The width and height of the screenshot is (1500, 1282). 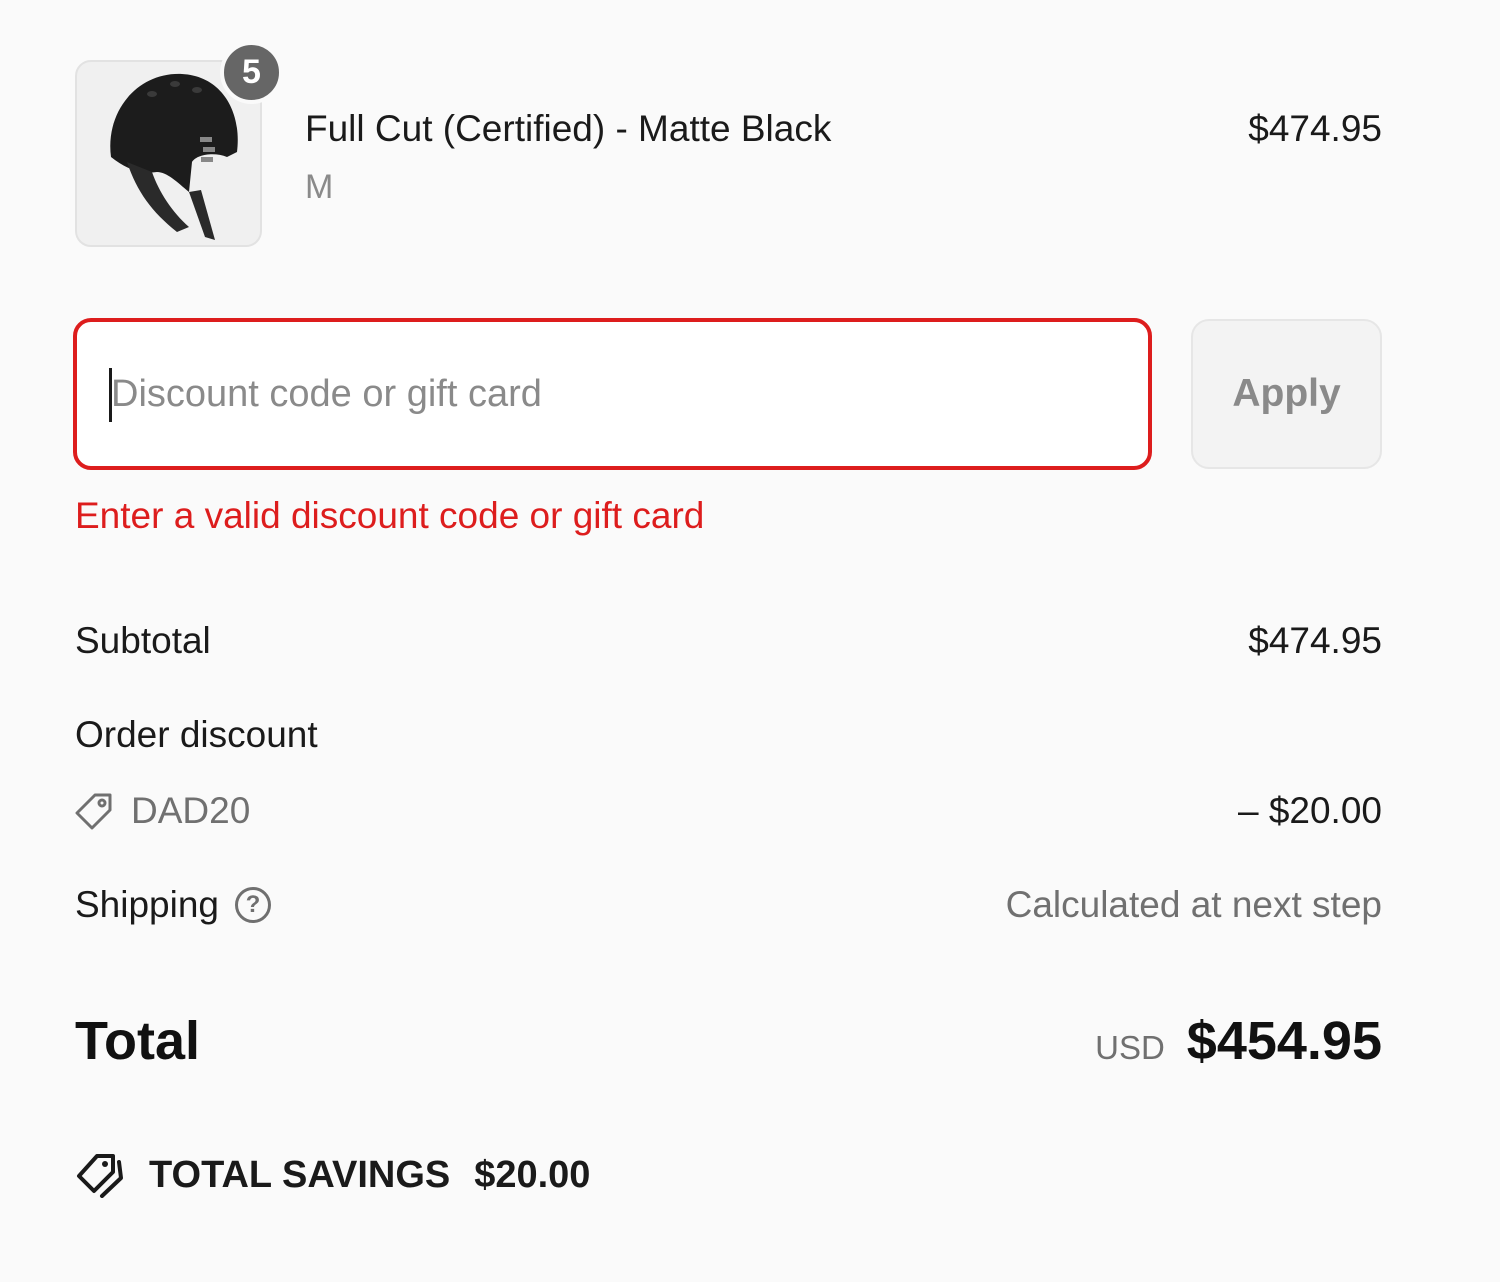 I want to click on text-caret, so click(x=110, y=395).